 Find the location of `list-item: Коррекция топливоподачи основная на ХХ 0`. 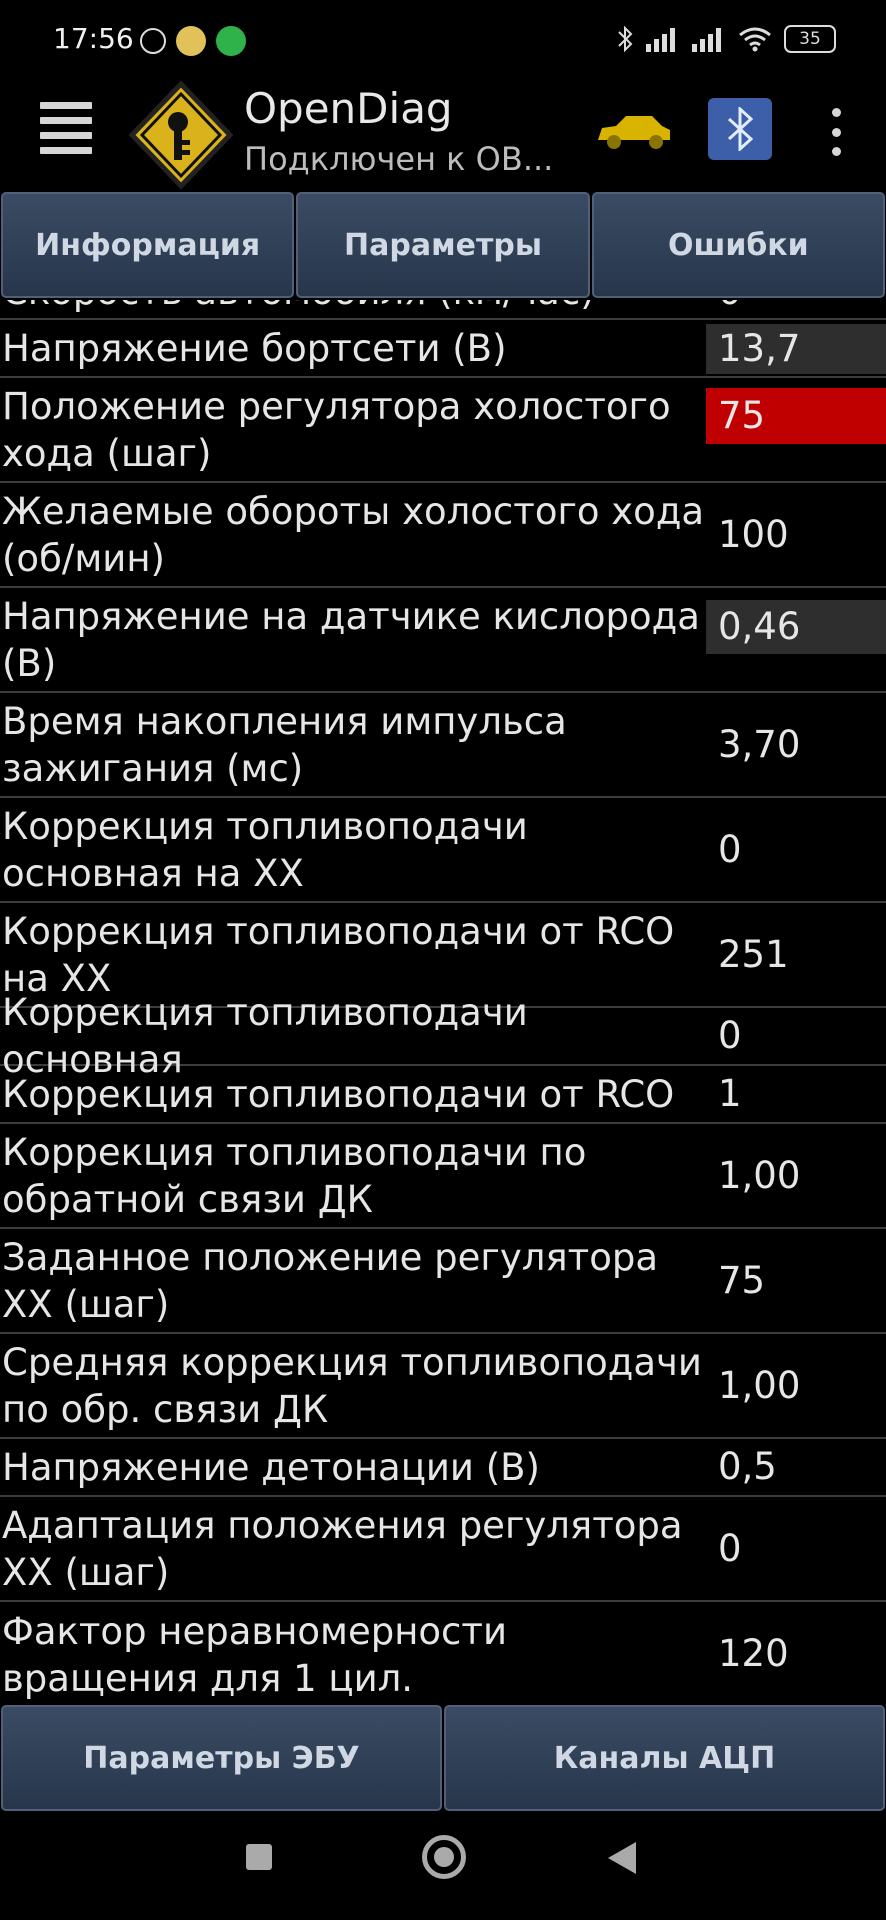

list-item: Коррекция топливоподачи основная на ХХ 0 is located at coordinates (443, 850).